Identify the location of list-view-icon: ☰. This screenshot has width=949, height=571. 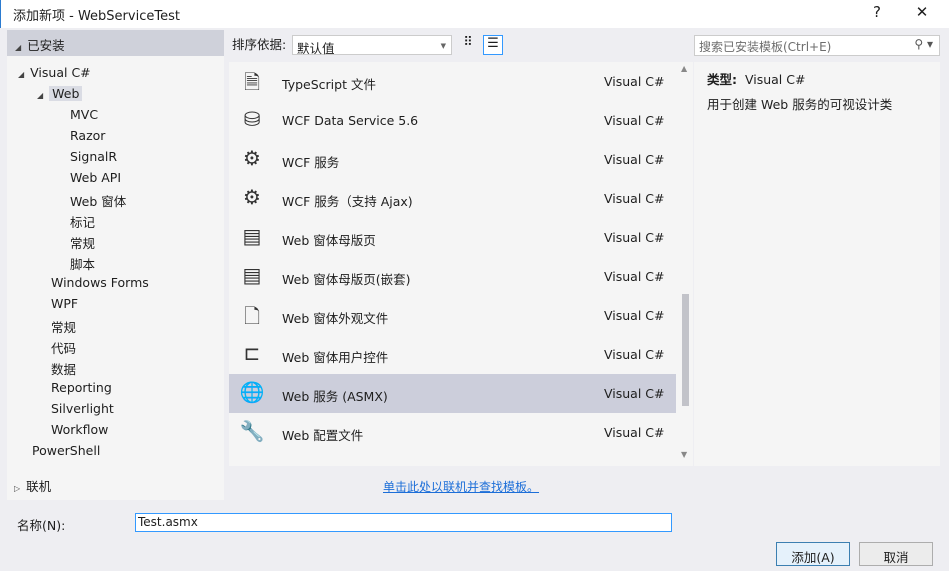
(493, 45).